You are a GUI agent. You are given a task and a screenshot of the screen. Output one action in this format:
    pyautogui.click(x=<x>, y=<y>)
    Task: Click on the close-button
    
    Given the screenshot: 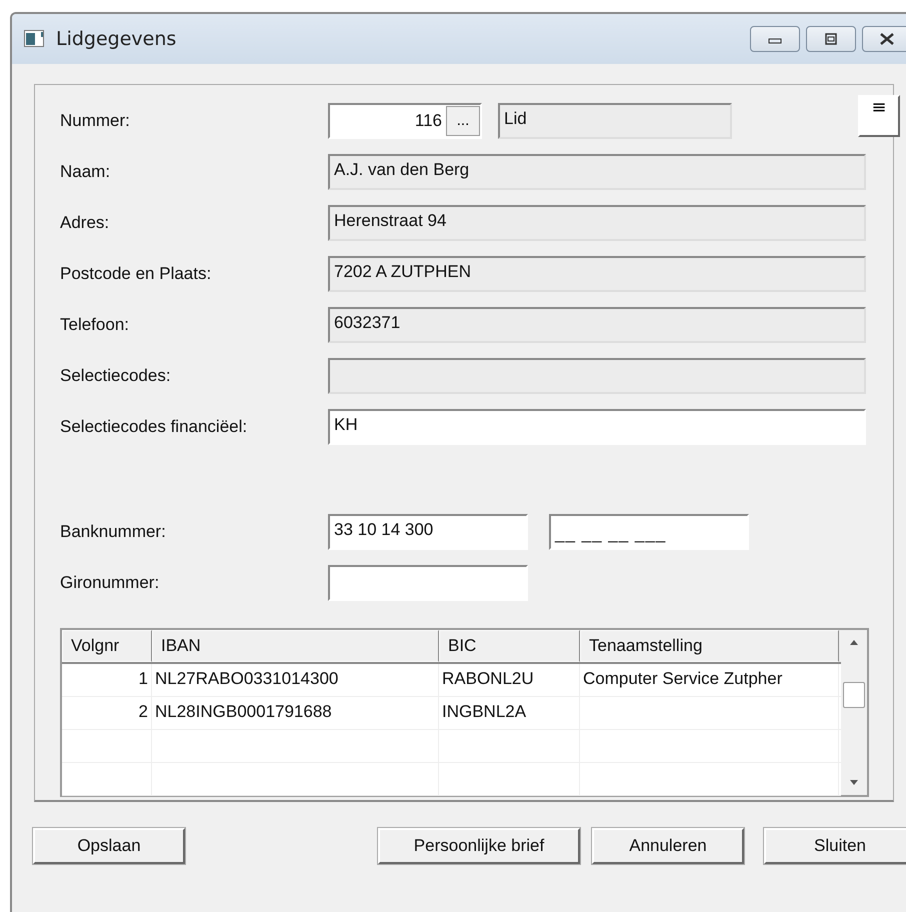 What is the action you would take?
    pyautogui.click(x=884, y=39)
    